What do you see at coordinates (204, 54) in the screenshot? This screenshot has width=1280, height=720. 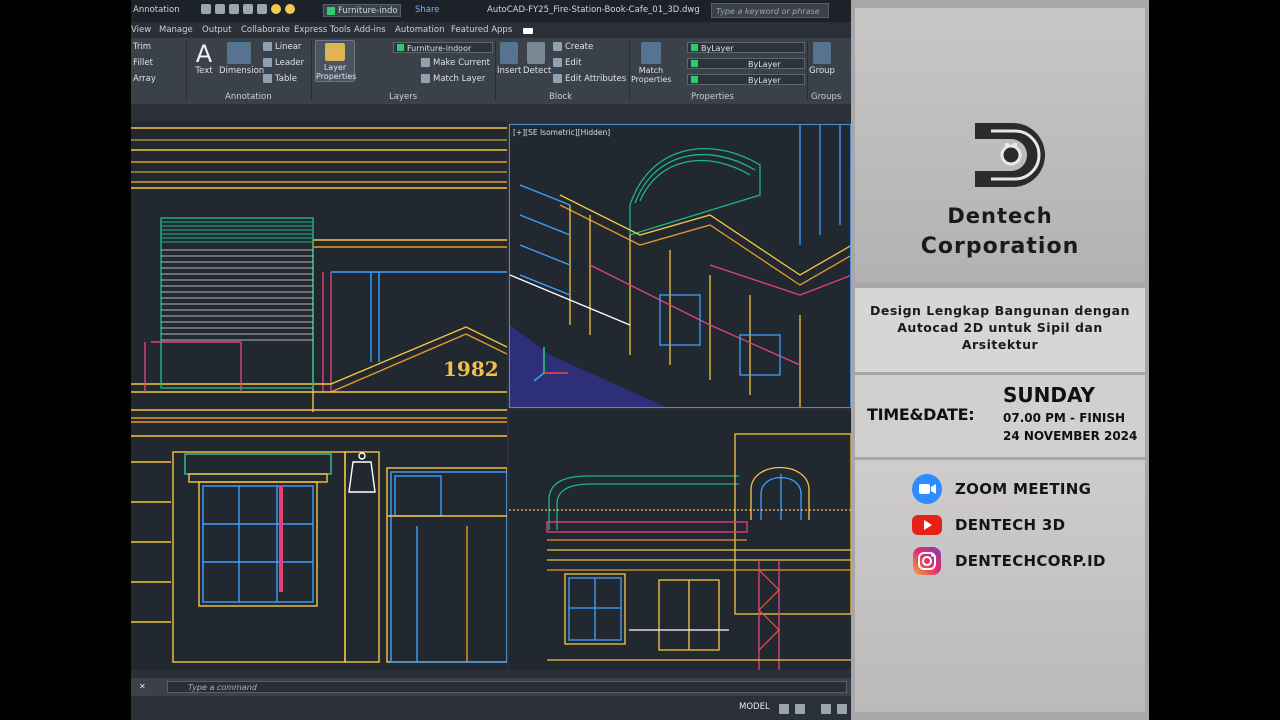 I see `text-icon: A` at bounding box center [204, 54].